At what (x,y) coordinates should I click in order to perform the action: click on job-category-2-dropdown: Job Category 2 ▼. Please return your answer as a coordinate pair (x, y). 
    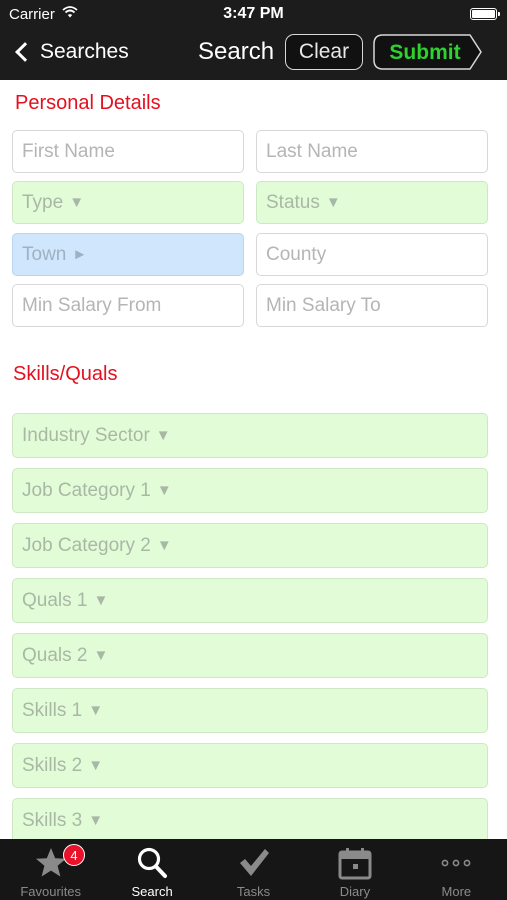
    Looking at the image, I should click on (250, 545).